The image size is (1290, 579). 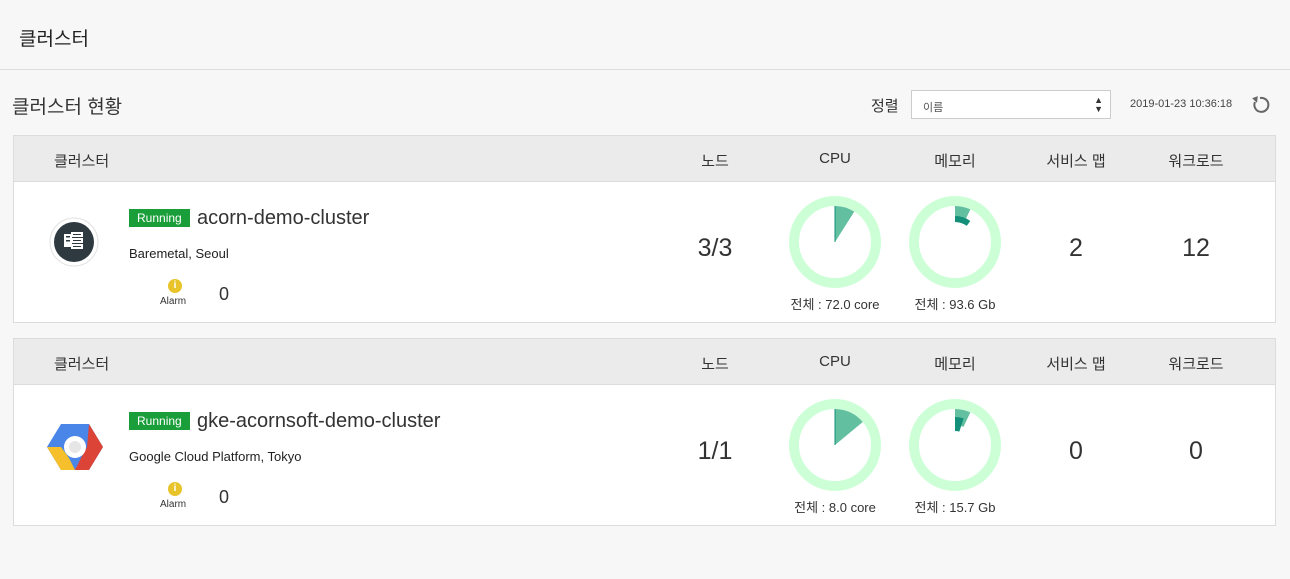 I want to click on sort-select-value: 이름, so click(x=933, y=108).